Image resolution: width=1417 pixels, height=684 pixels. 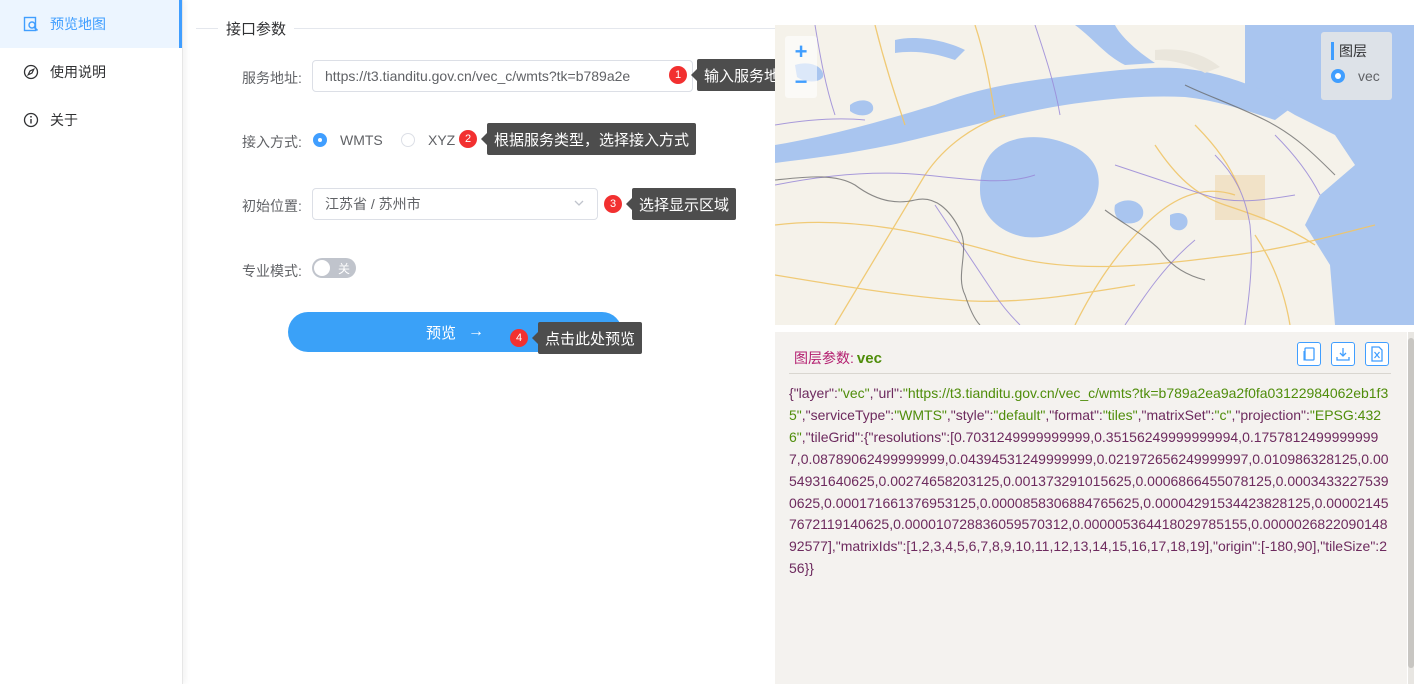 I want to click on scrollbar-thumb, so click(x=1411, y=503).